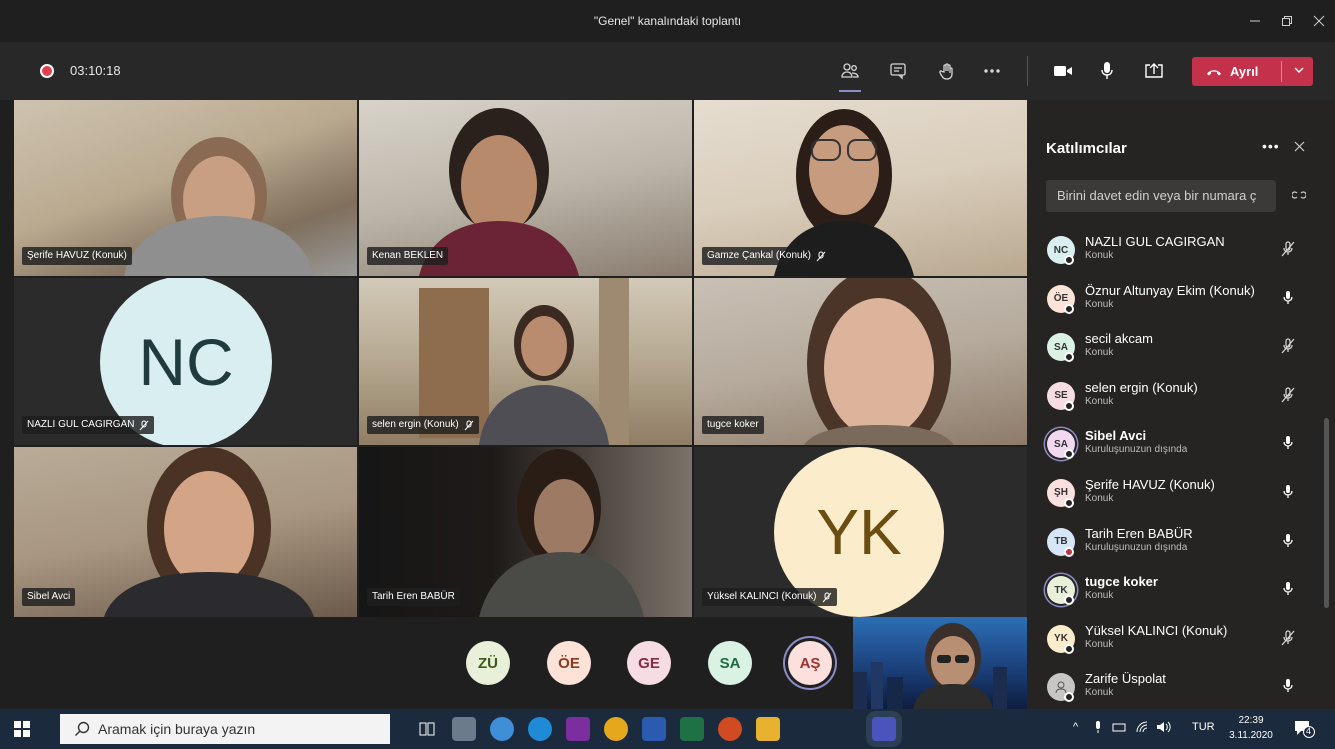 Image resolution: width=1335 pixels, height=749 pixels. Describe the element at coordinates (1287, 21) in the screenshot. I see `maximize-icon` at that location.